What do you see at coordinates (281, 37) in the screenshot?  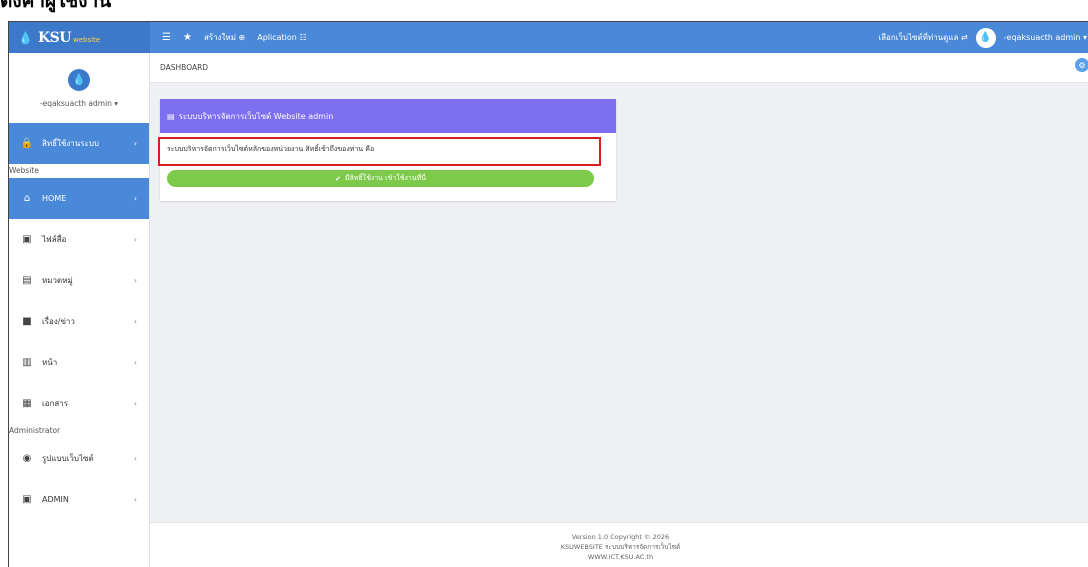 I see `application-menu: Aplication ☷` at bounding box center [281, 37].